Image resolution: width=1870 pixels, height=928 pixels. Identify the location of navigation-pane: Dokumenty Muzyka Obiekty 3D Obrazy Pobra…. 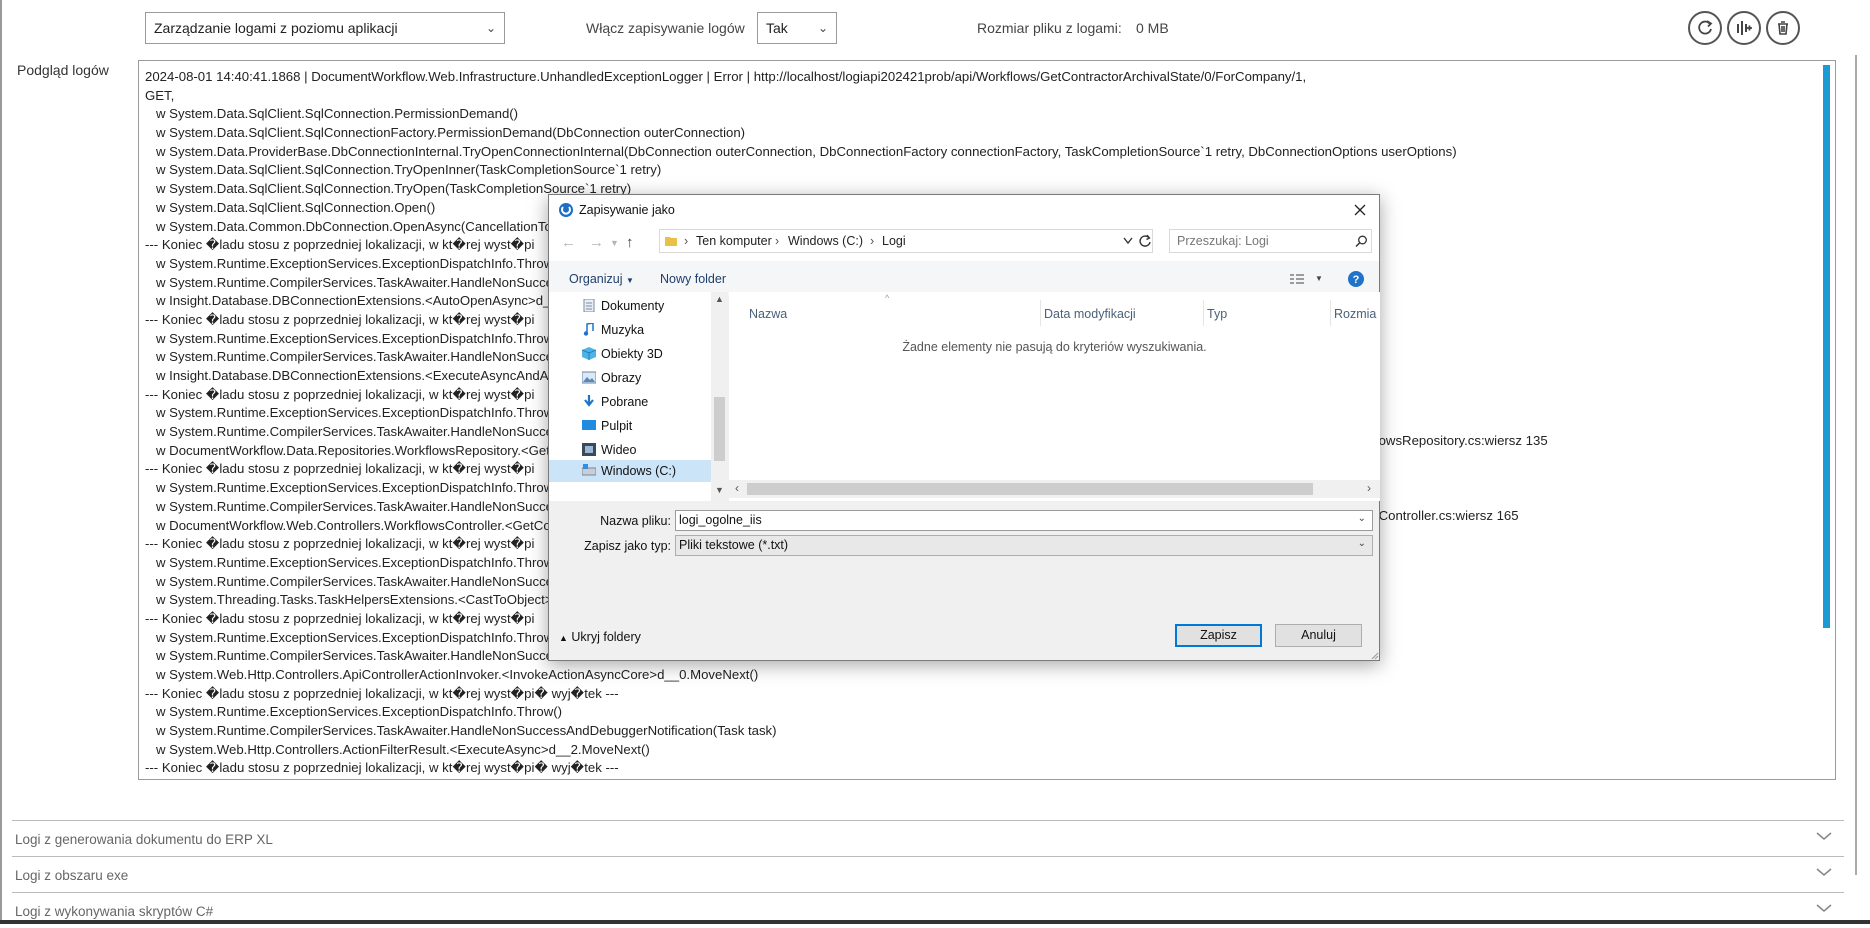
(638, 396).